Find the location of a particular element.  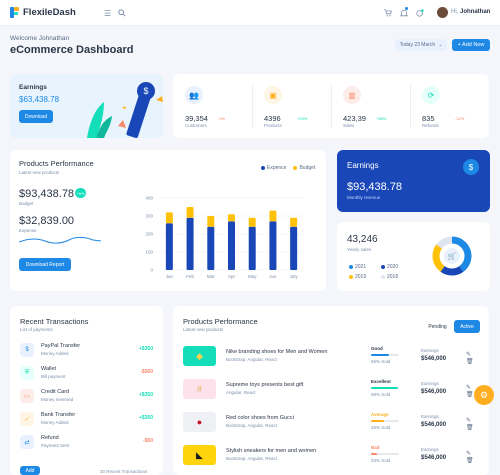

legend-dot is located at coordinates (383, 266).